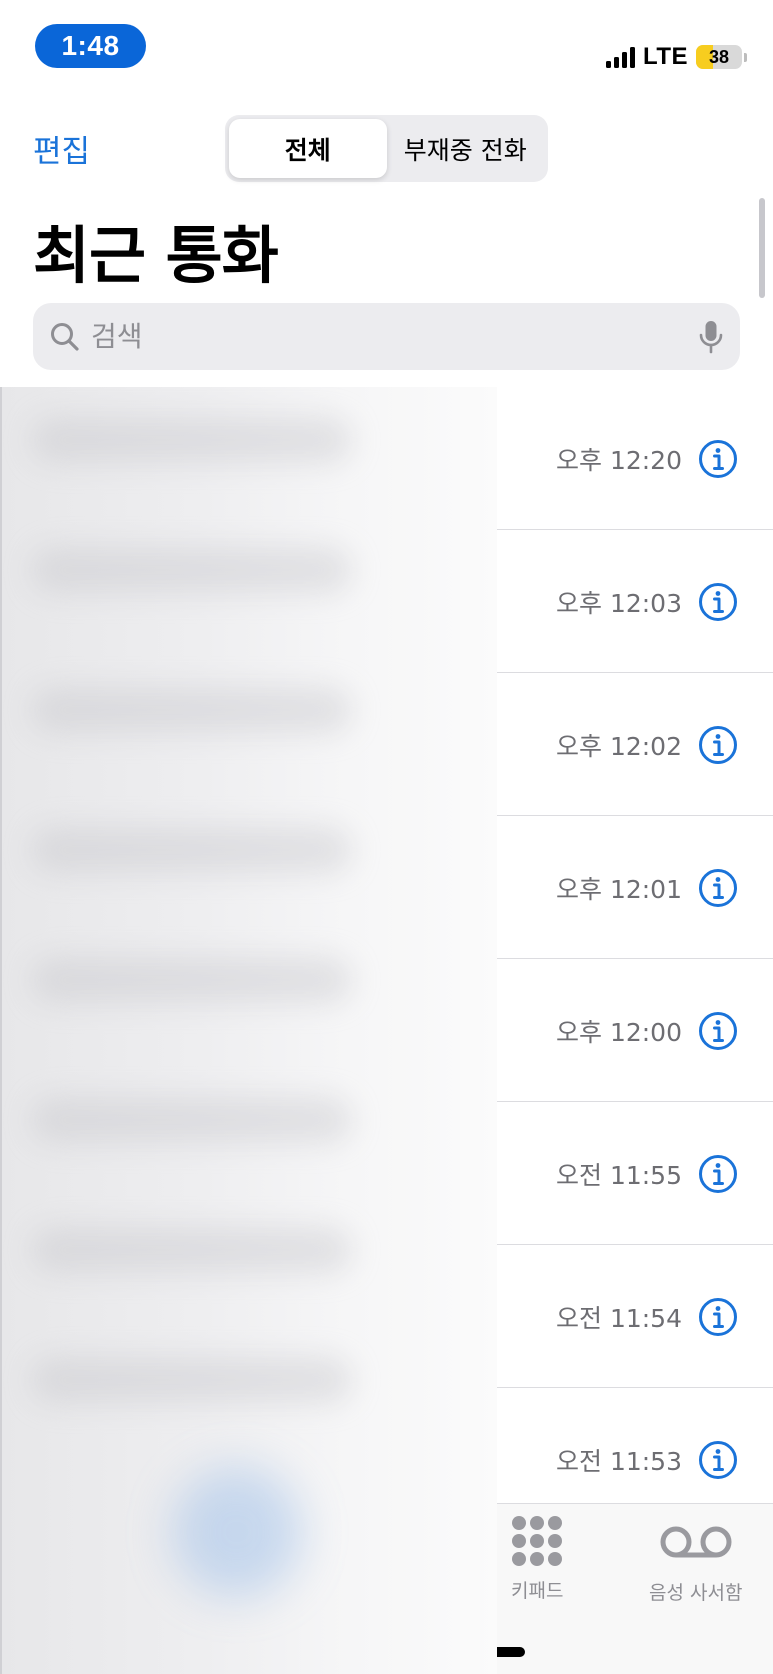  Describe the element at coordinates (620, 57) in the screenshot. I see `signal-bars-icon` at that location.